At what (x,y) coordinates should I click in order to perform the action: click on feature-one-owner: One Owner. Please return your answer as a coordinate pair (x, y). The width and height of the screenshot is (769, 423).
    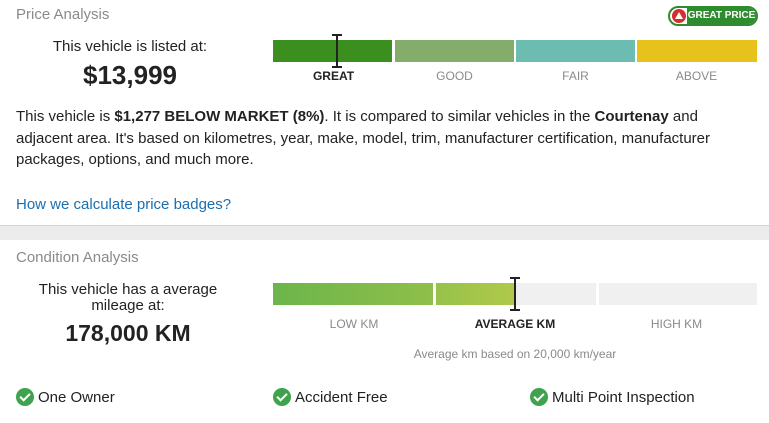
    Looking at the image, I should click on (65, 397).